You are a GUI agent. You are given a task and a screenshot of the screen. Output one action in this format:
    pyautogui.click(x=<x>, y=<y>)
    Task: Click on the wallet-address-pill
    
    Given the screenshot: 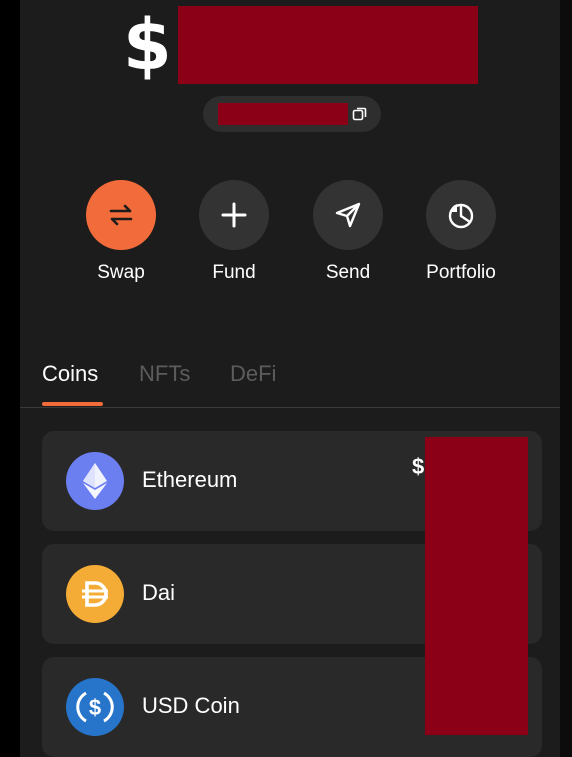 What is the action you would take?
    pyautogui.click(x=292, y=114)
    